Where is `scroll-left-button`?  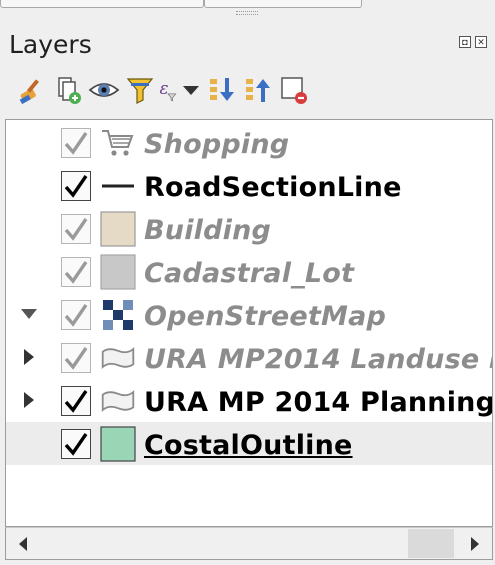 scroll-left-button is located at coordinates (23, 543).